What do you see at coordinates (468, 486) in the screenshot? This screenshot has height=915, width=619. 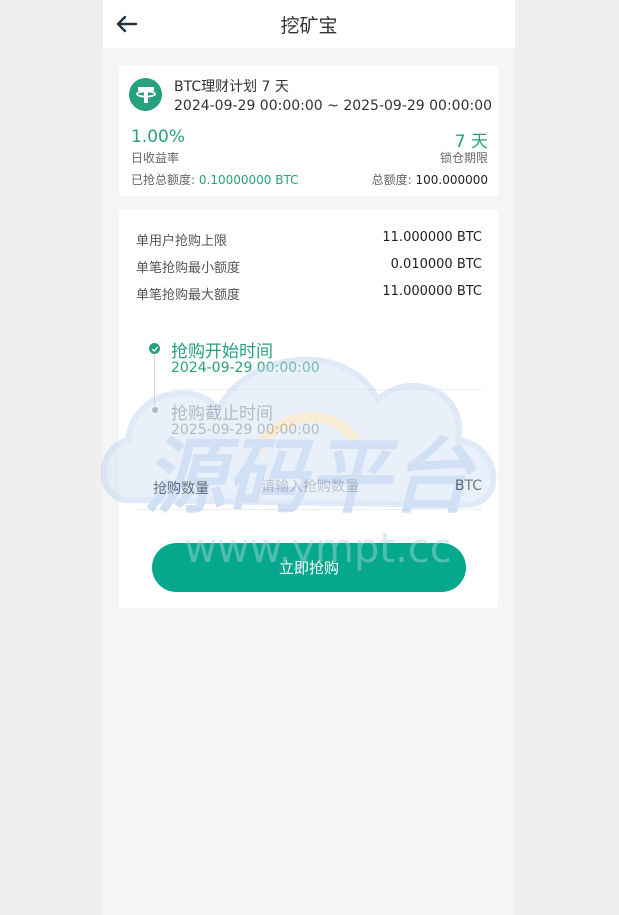 I see `quantity-unit: BTC` at bounding box center [468, 486].